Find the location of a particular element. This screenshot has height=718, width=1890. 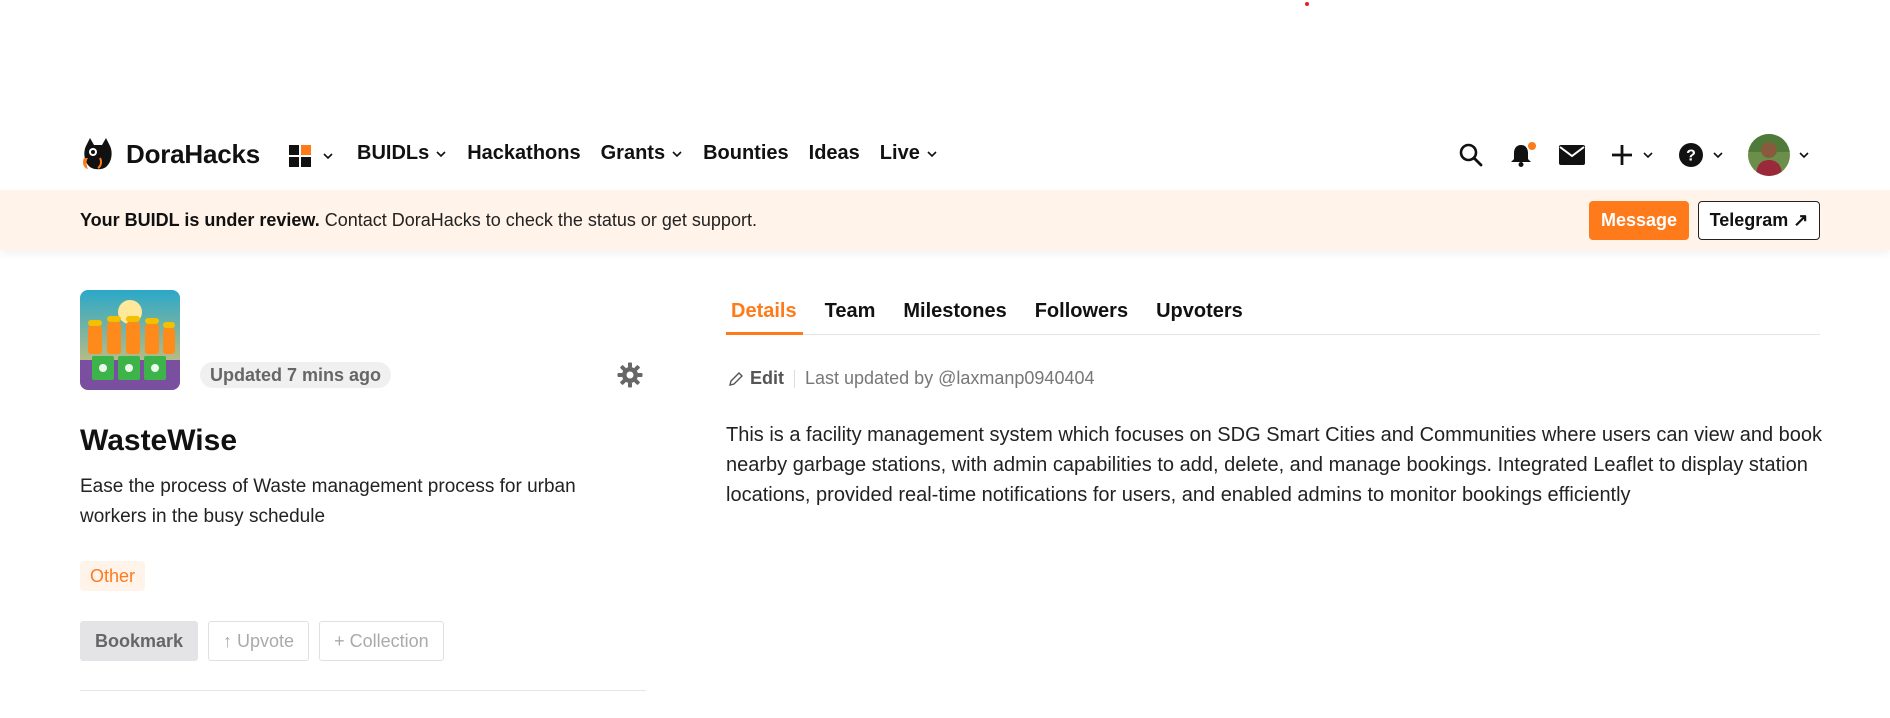

search-button is located at coordinates (1471, 155).